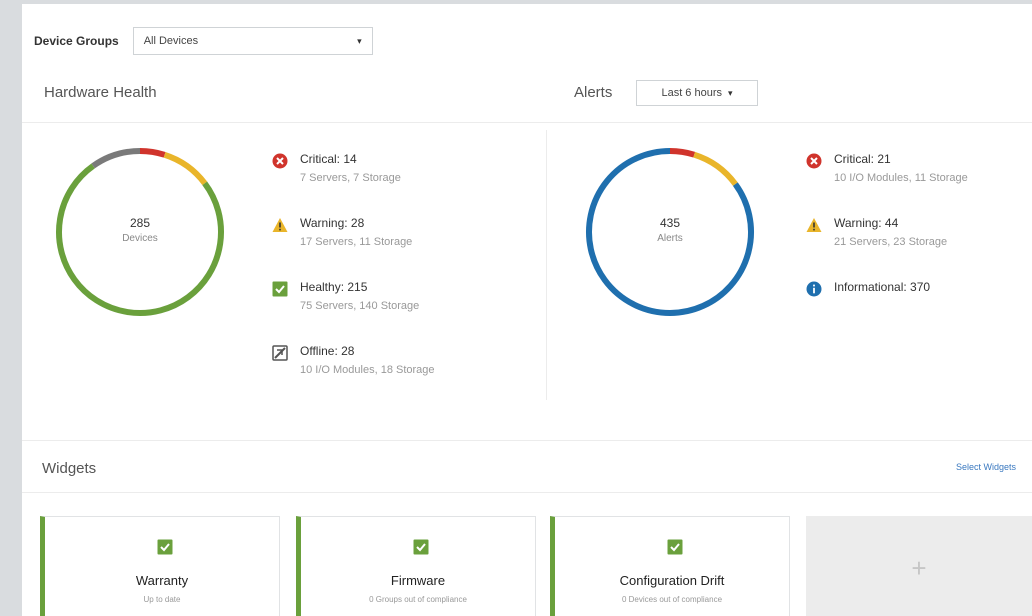  I want to click on legend-item-critical: Critical: 21 10 I/O Modules, 11 Storage, so click(887, 174).